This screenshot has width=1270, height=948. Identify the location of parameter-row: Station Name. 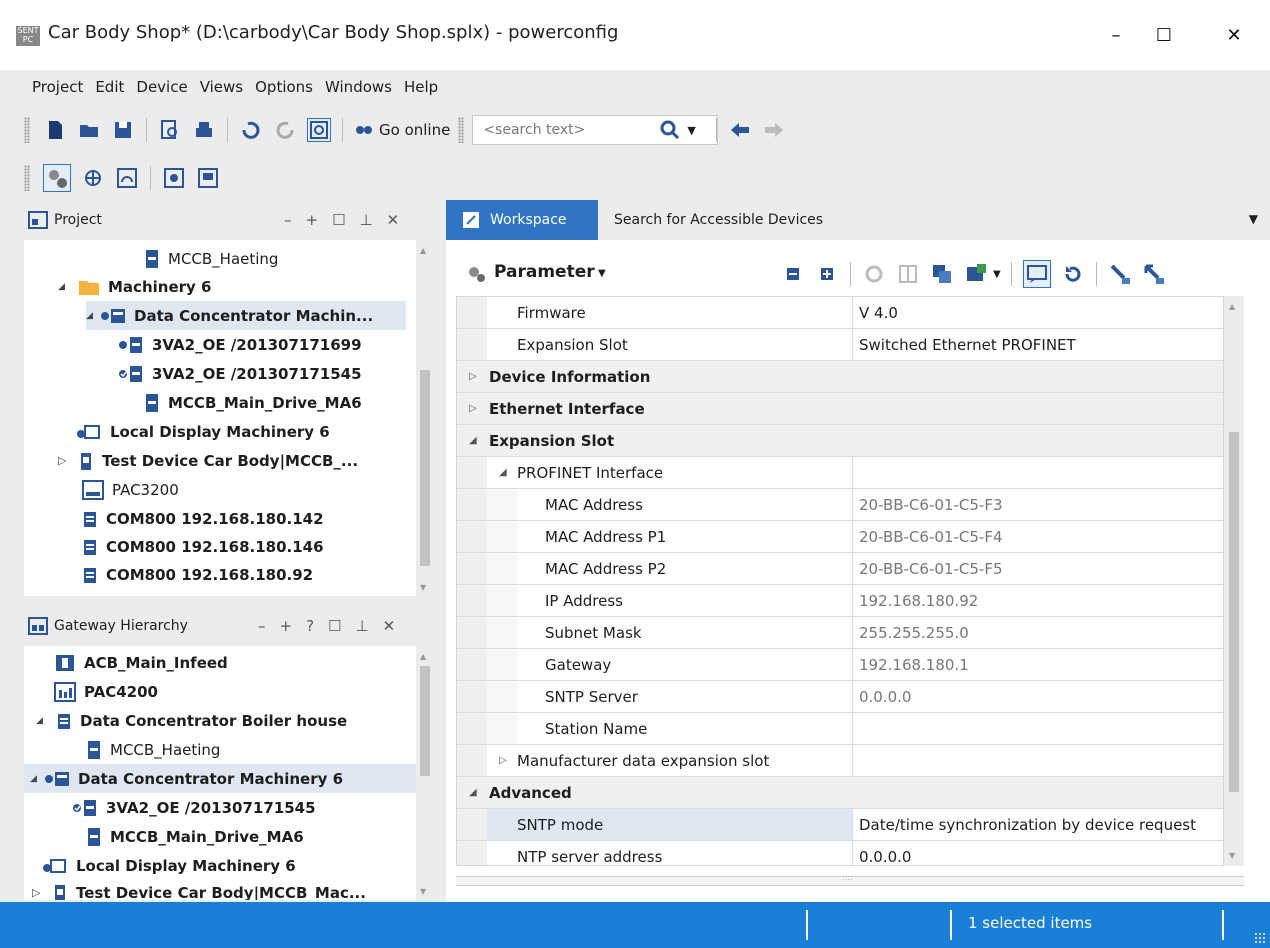
(840, 729).